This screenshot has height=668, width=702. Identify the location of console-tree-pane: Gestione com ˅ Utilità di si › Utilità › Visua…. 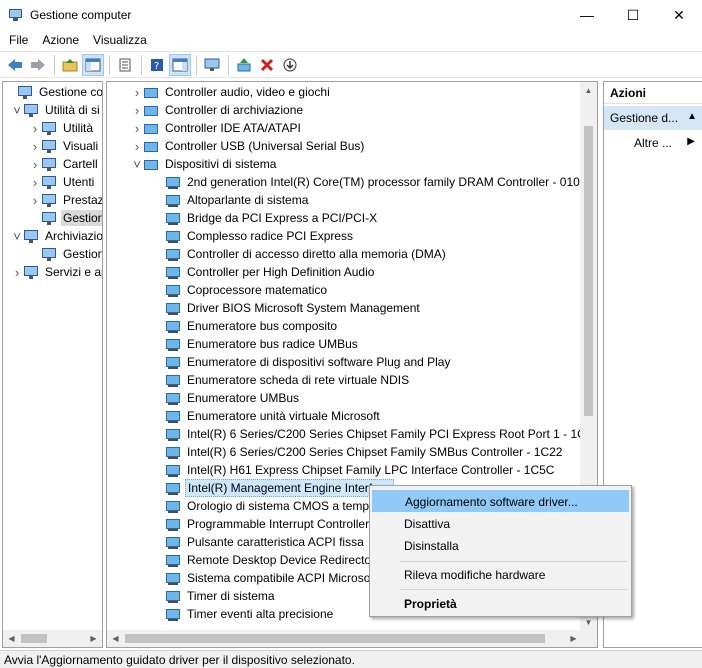
(52, 364).